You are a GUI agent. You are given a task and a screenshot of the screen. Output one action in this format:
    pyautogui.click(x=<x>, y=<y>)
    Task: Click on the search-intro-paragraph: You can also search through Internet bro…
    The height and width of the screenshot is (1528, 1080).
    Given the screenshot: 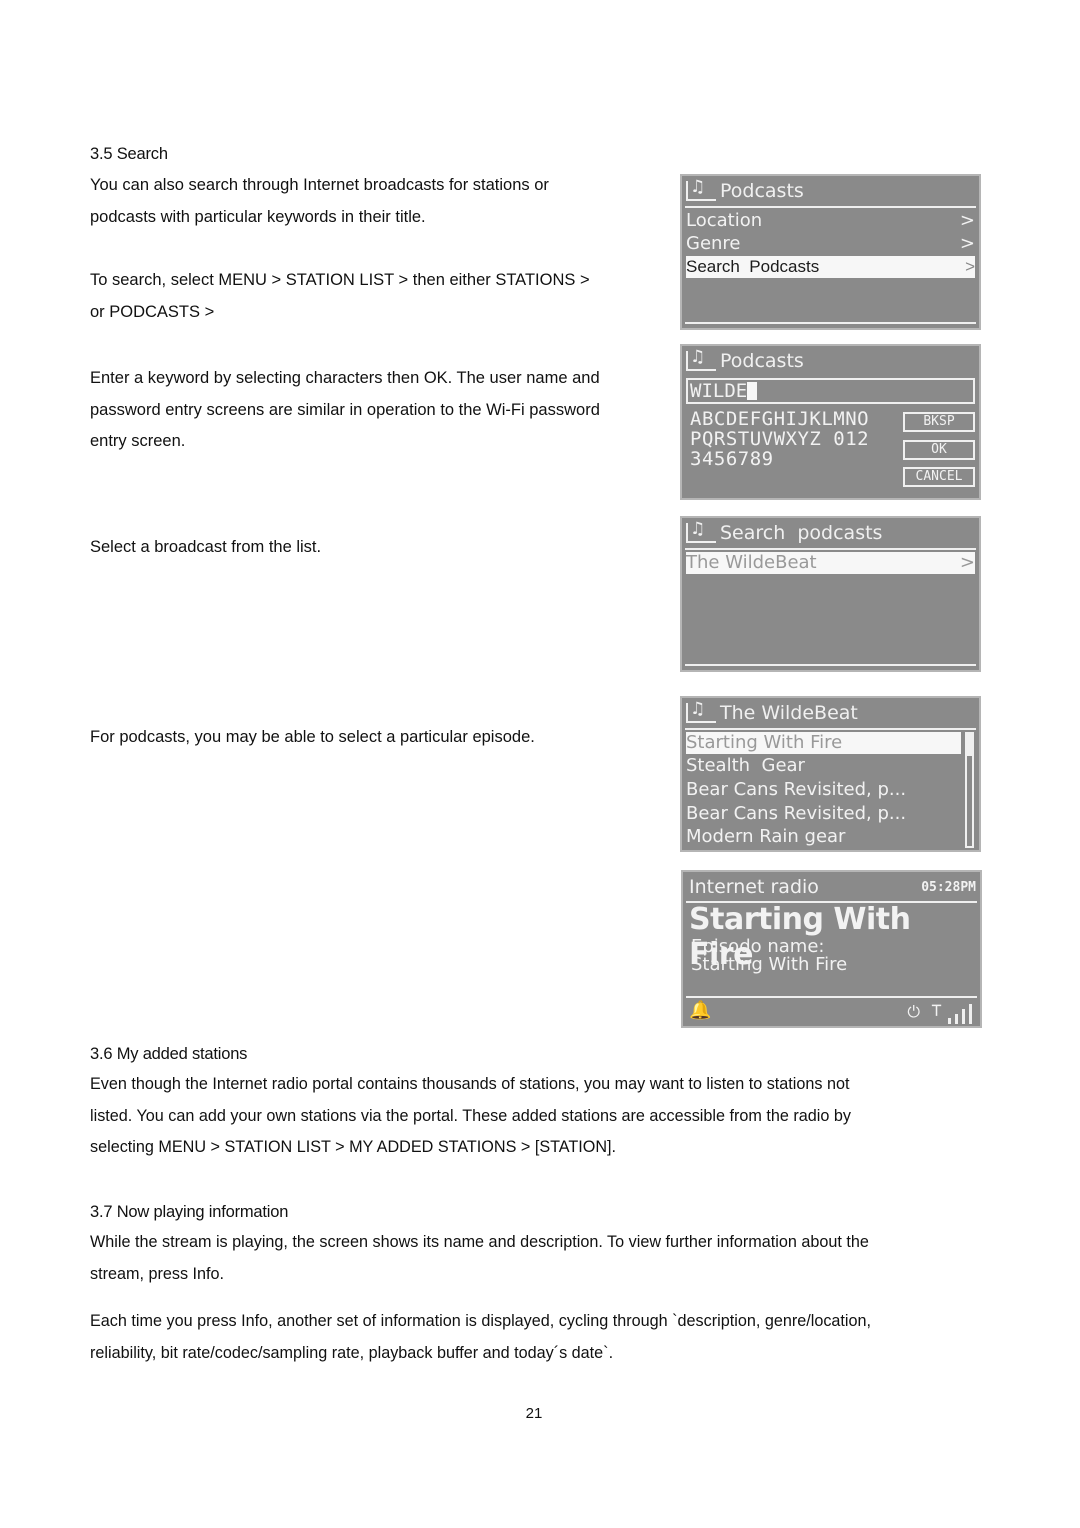 What is the action you would take?
    pyautogui.click(x=319, y=201)
    